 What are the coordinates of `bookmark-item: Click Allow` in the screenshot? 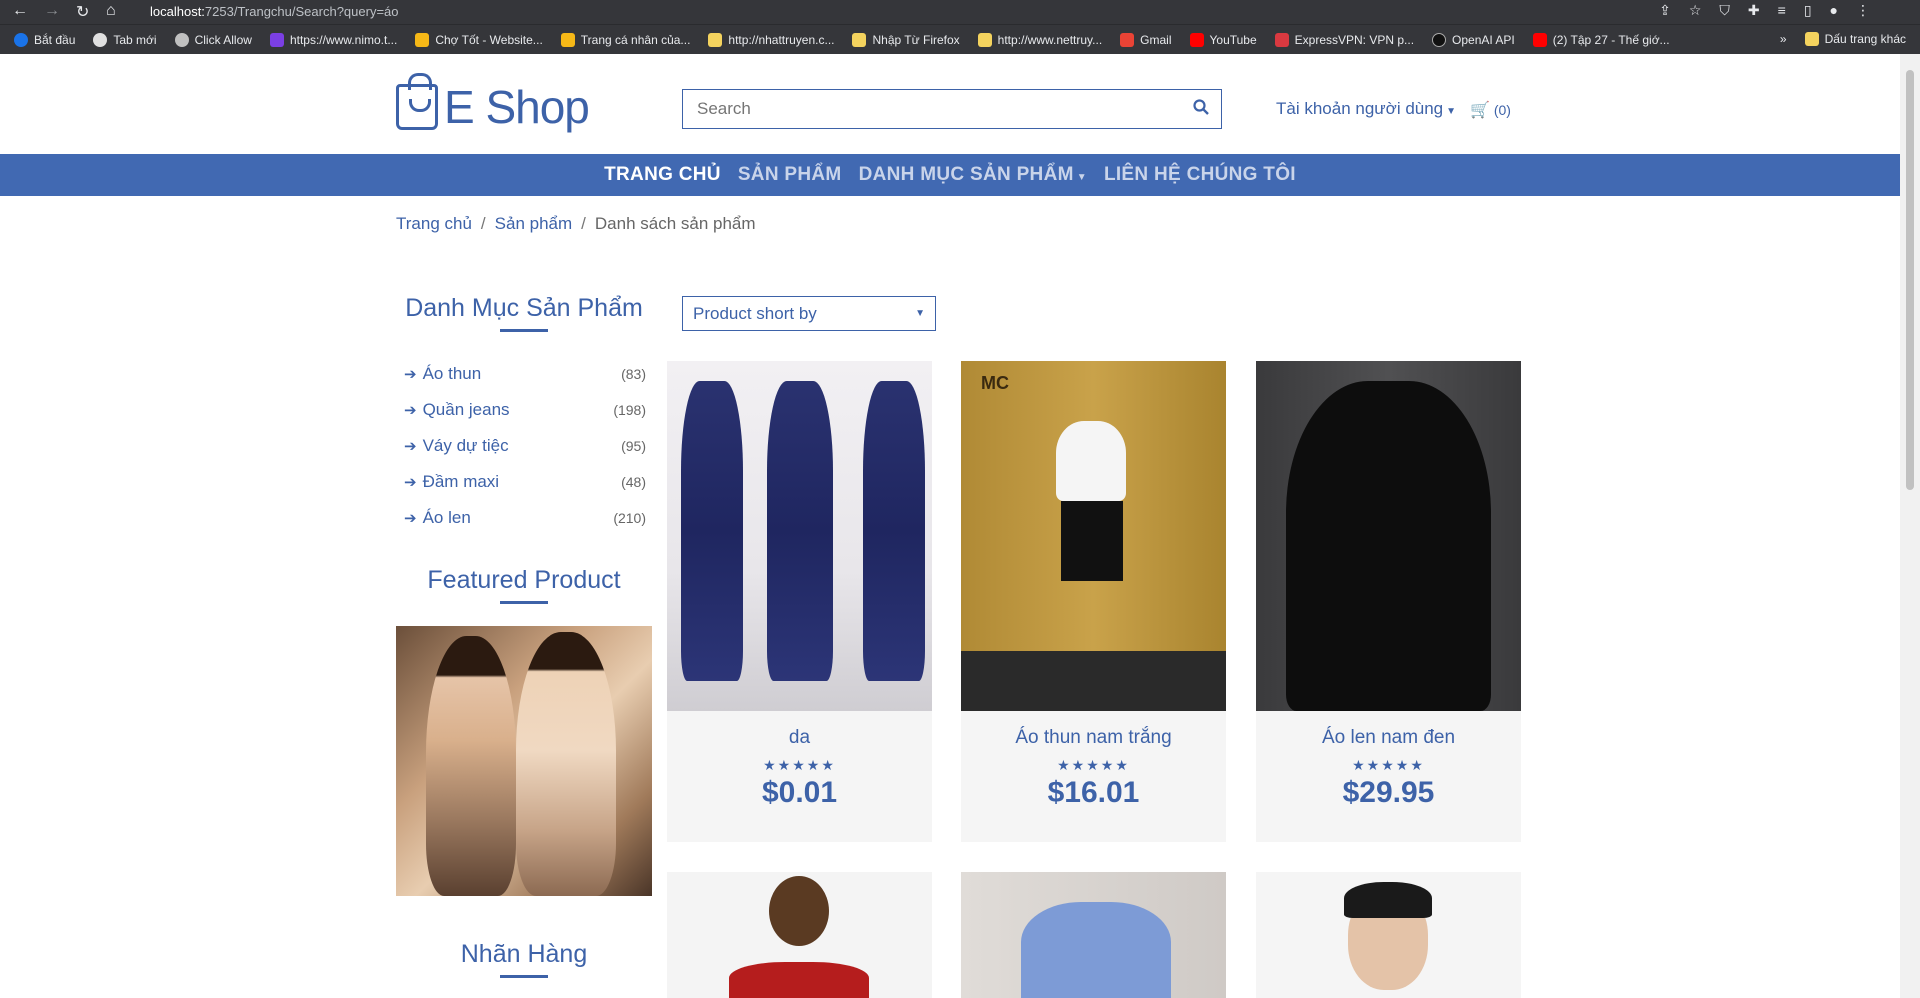 It's located at (213, 39).